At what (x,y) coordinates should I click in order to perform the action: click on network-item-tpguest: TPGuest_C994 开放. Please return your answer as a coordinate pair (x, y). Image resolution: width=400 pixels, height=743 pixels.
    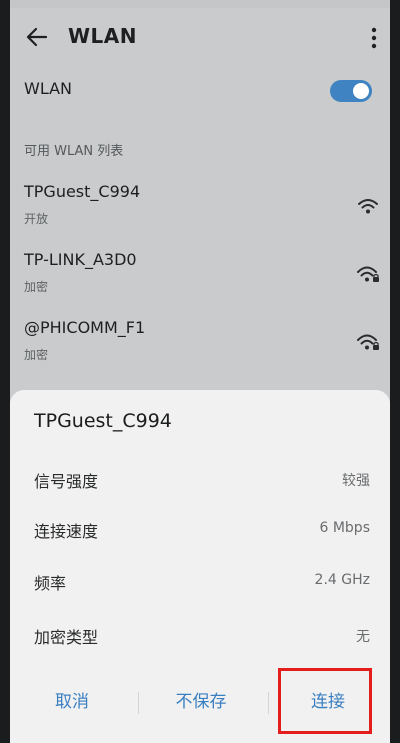
    Looking at the image, I should click on (200, 213).